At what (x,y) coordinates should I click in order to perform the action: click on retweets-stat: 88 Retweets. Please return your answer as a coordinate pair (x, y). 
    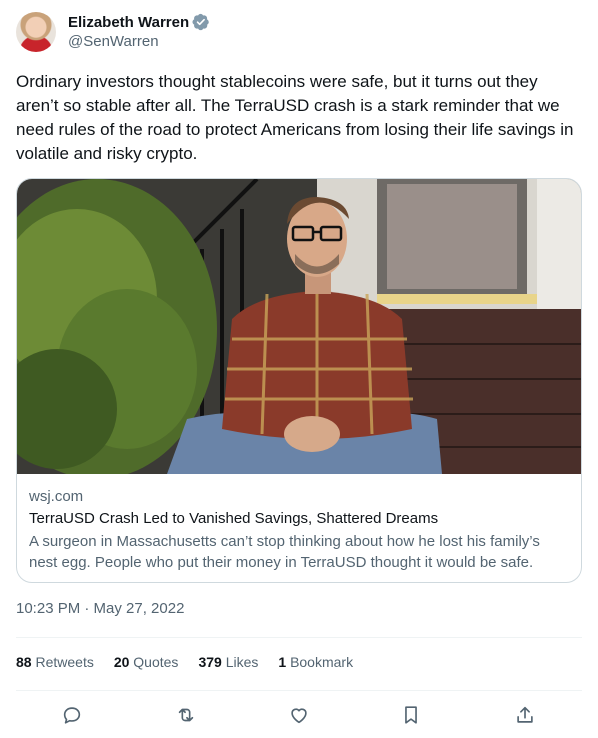
    Looking at the image, I should click on (55, 662).